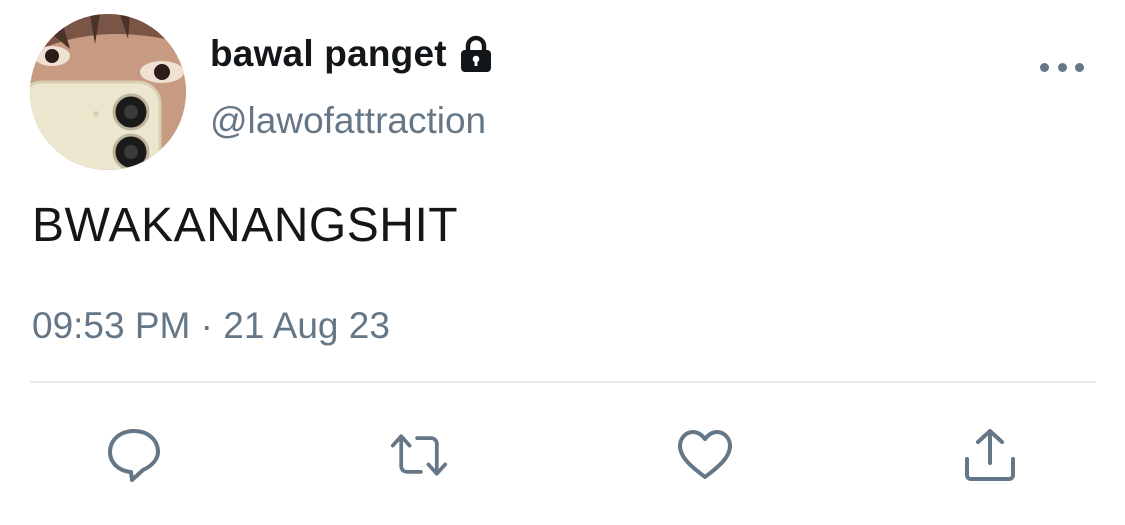  Describe the element at coordinates (348, 121) in the screenshot. I see `user-handle: @lawofattraction` at that location.